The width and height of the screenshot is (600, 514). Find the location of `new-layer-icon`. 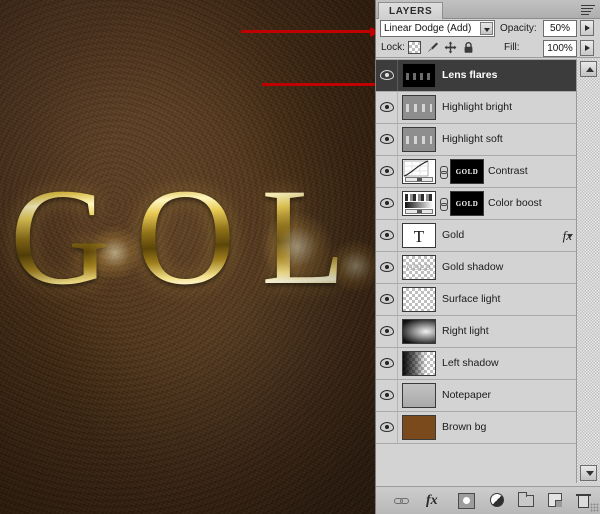

new-layer-icon is located at coordinates (555, 500).